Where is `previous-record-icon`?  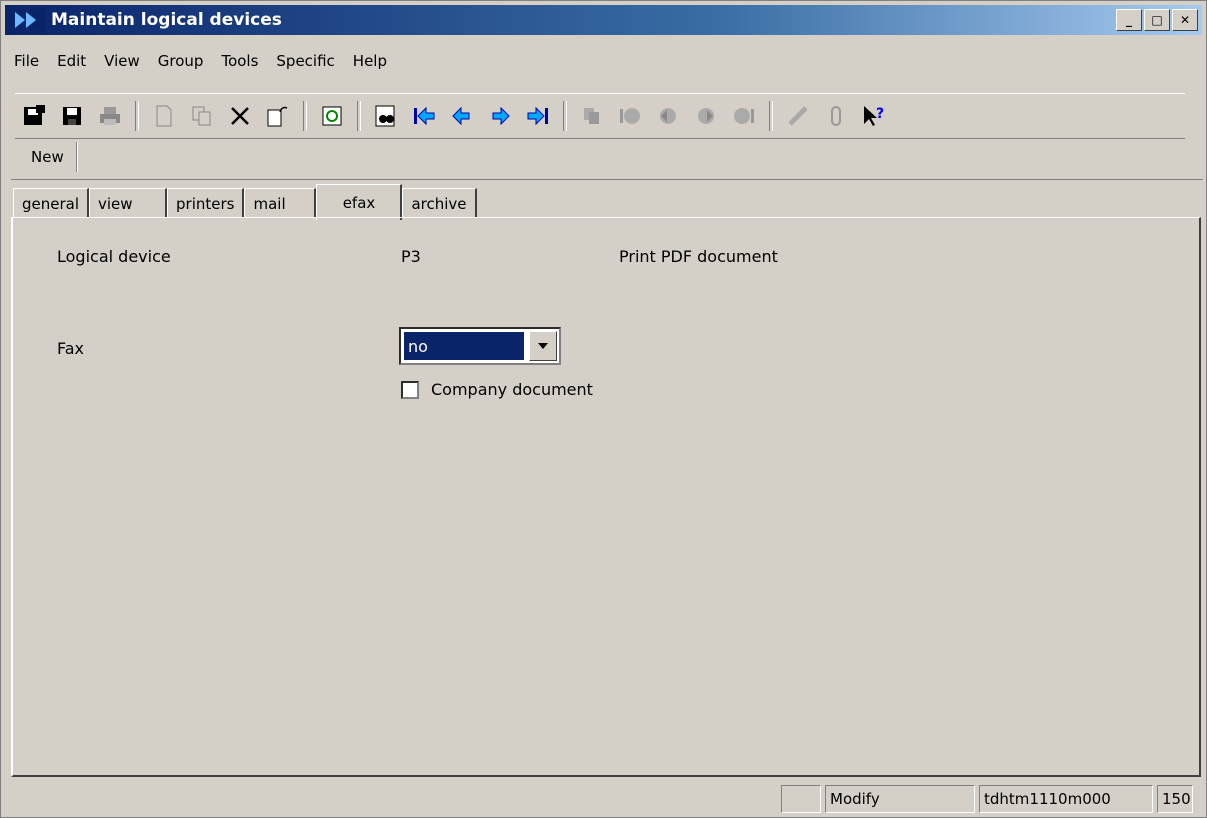
previous-record-icon is located at coordinates (461, 116).